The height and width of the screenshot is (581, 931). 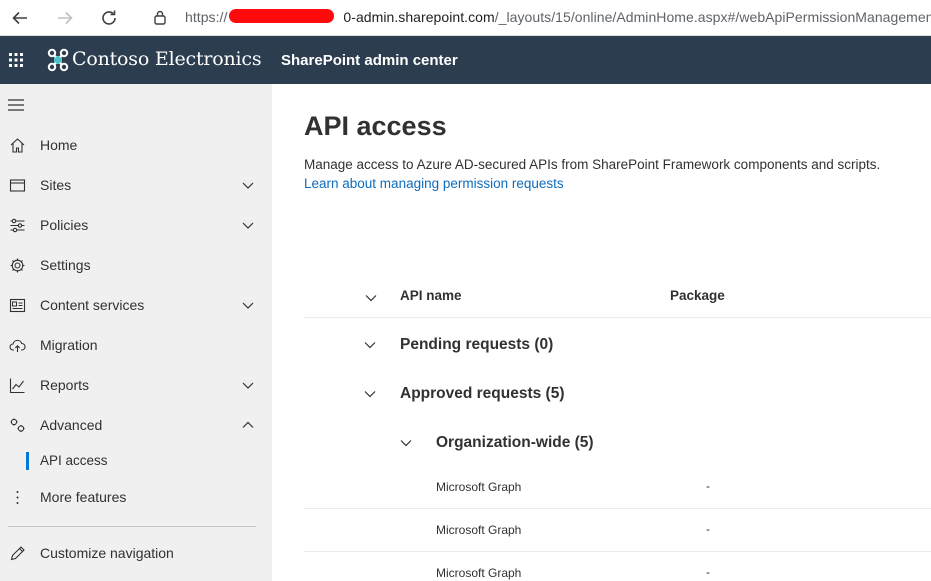 What do you see at coordinates (17, 425) in the screenshot?
I see `advanced-icon` at bounding box center [17, 425].